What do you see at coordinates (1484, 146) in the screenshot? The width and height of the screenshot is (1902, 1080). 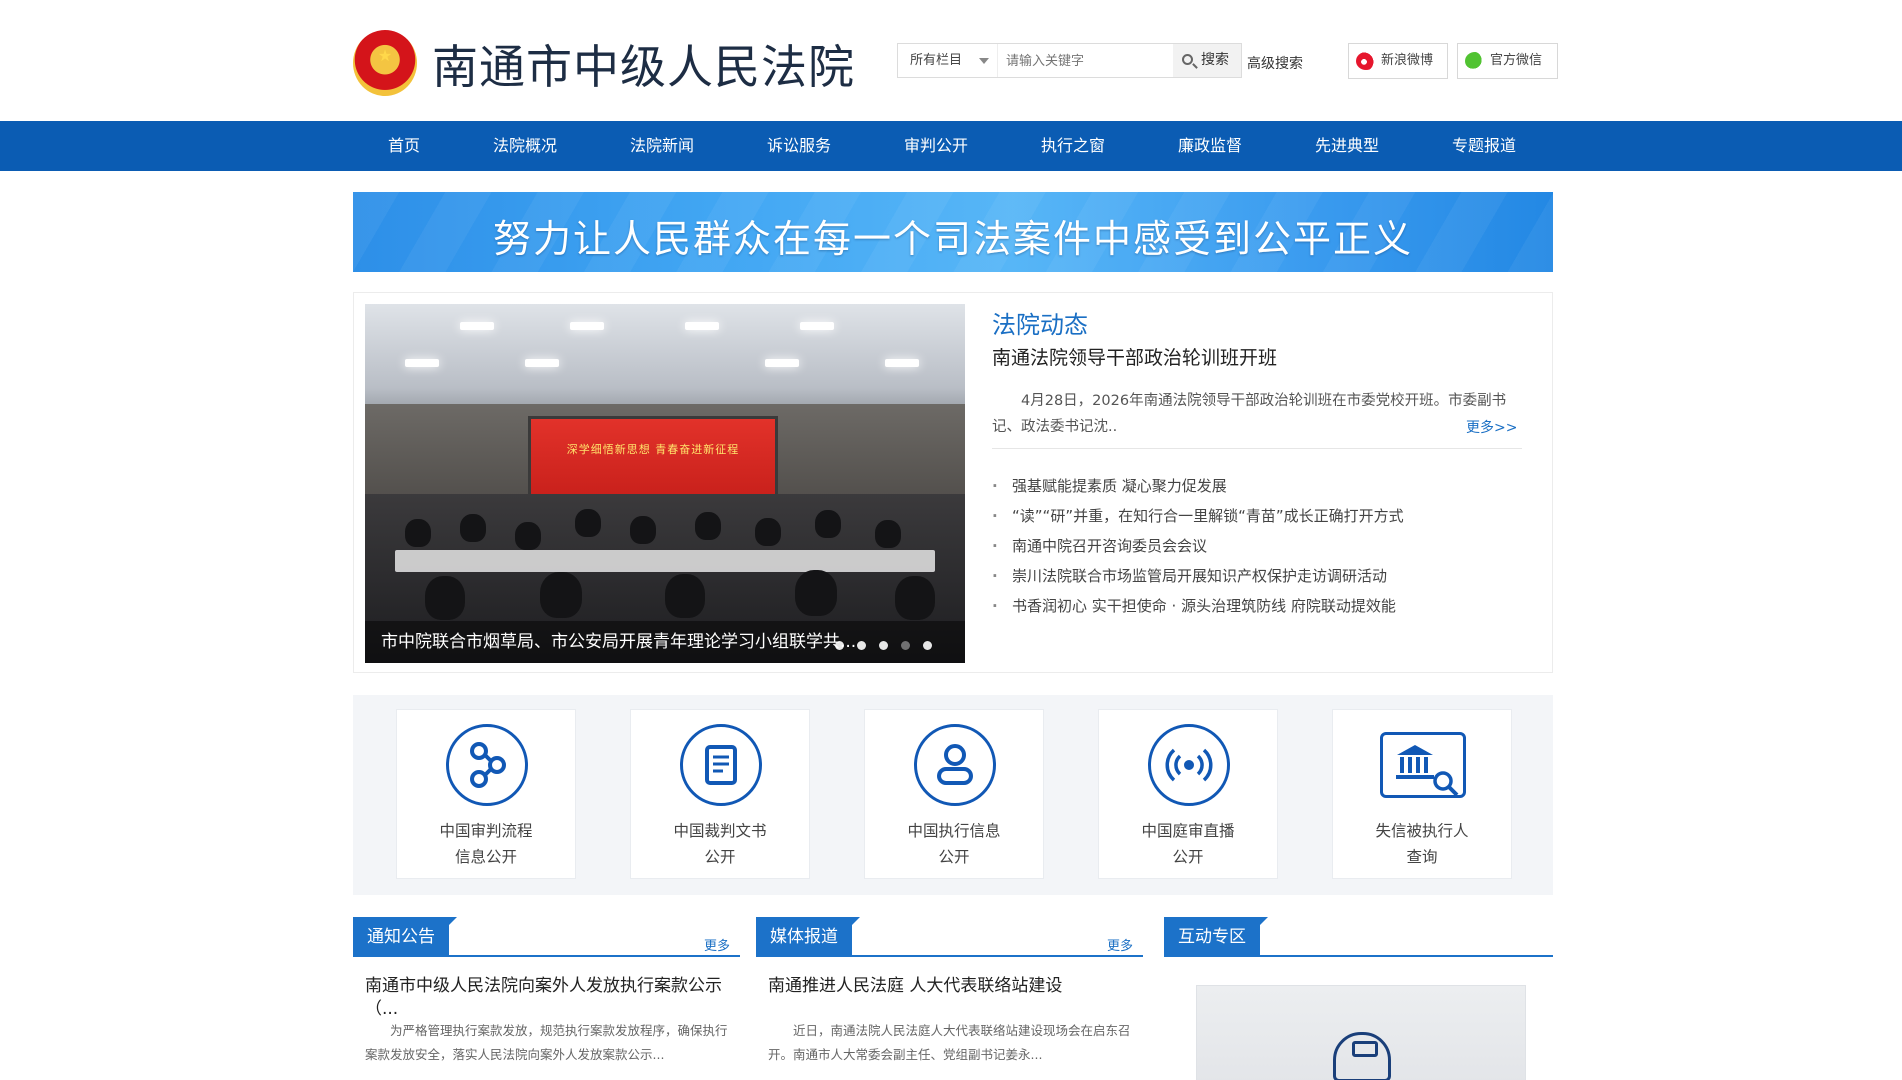 I see `nav-item-special: 专题报道` at bounding box center [1484, 146].